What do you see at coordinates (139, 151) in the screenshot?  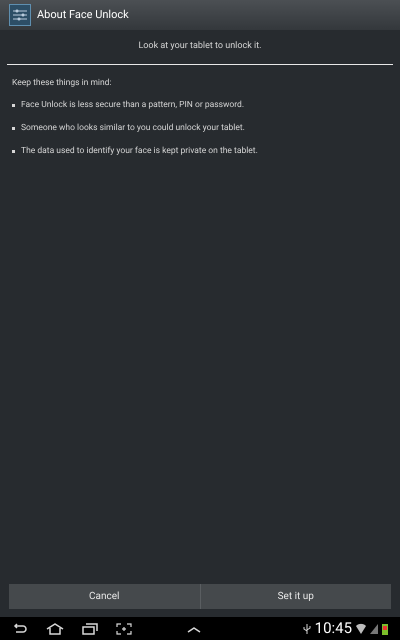 I see `note-text: The data used to identify your face is kept private on the tablet.` at bounding box center [139, 151].